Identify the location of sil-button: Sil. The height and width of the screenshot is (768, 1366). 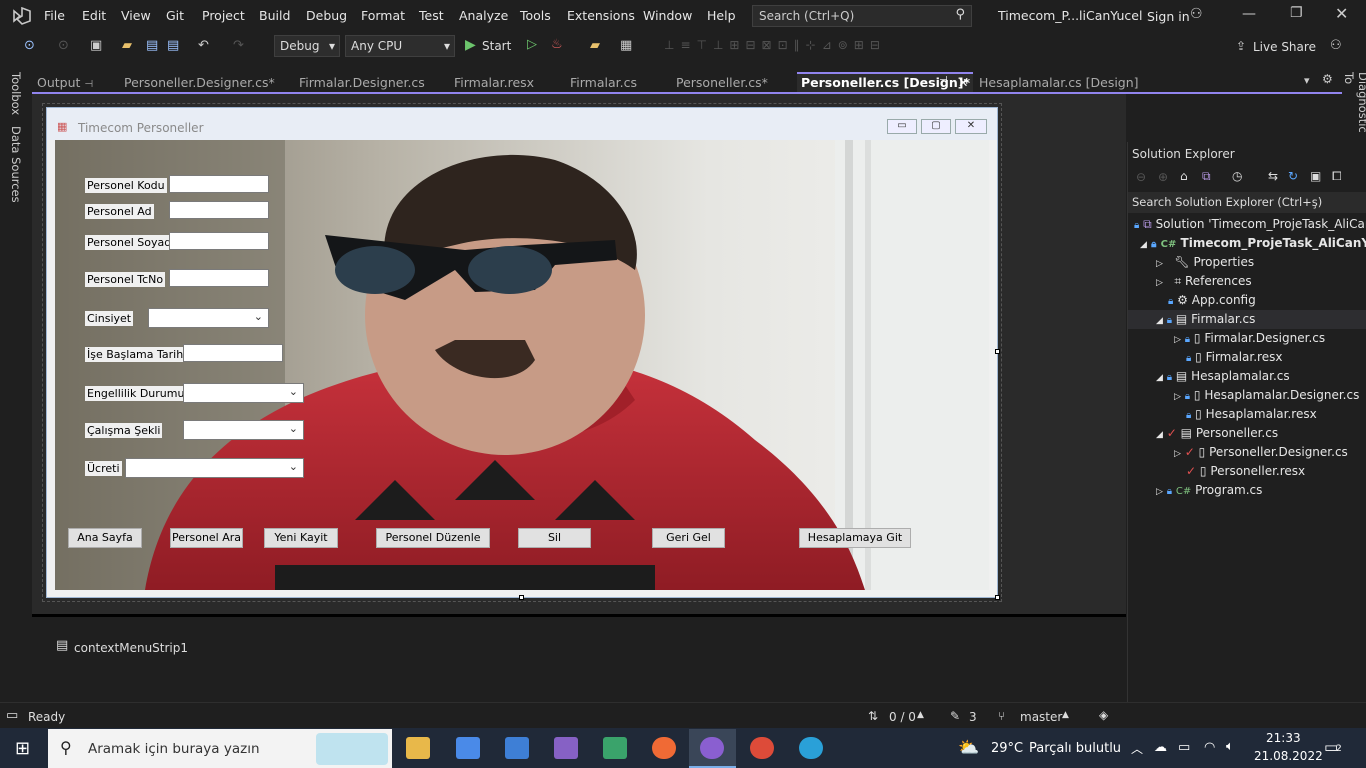
(554, 538).